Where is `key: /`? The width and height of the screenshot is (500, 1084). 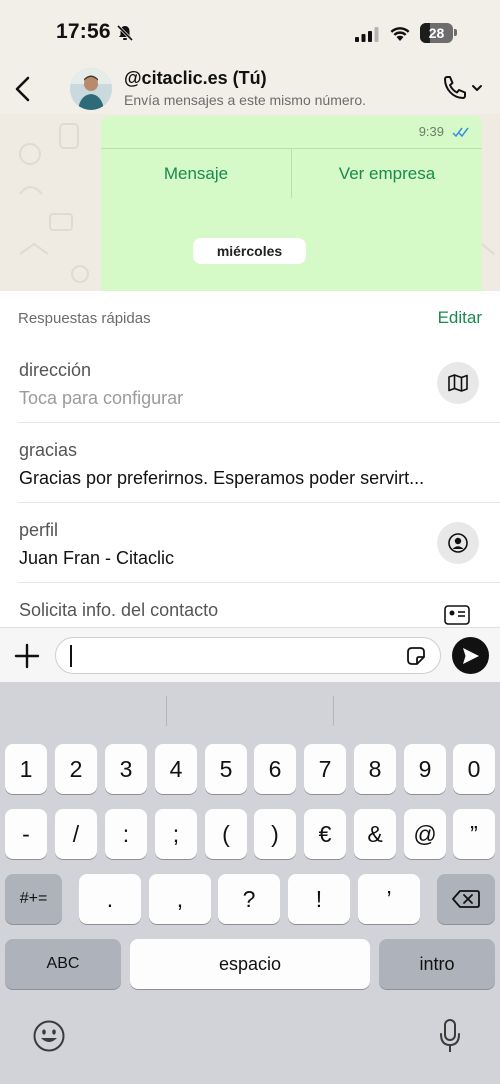
key: / is located at coordinates (76, 834).